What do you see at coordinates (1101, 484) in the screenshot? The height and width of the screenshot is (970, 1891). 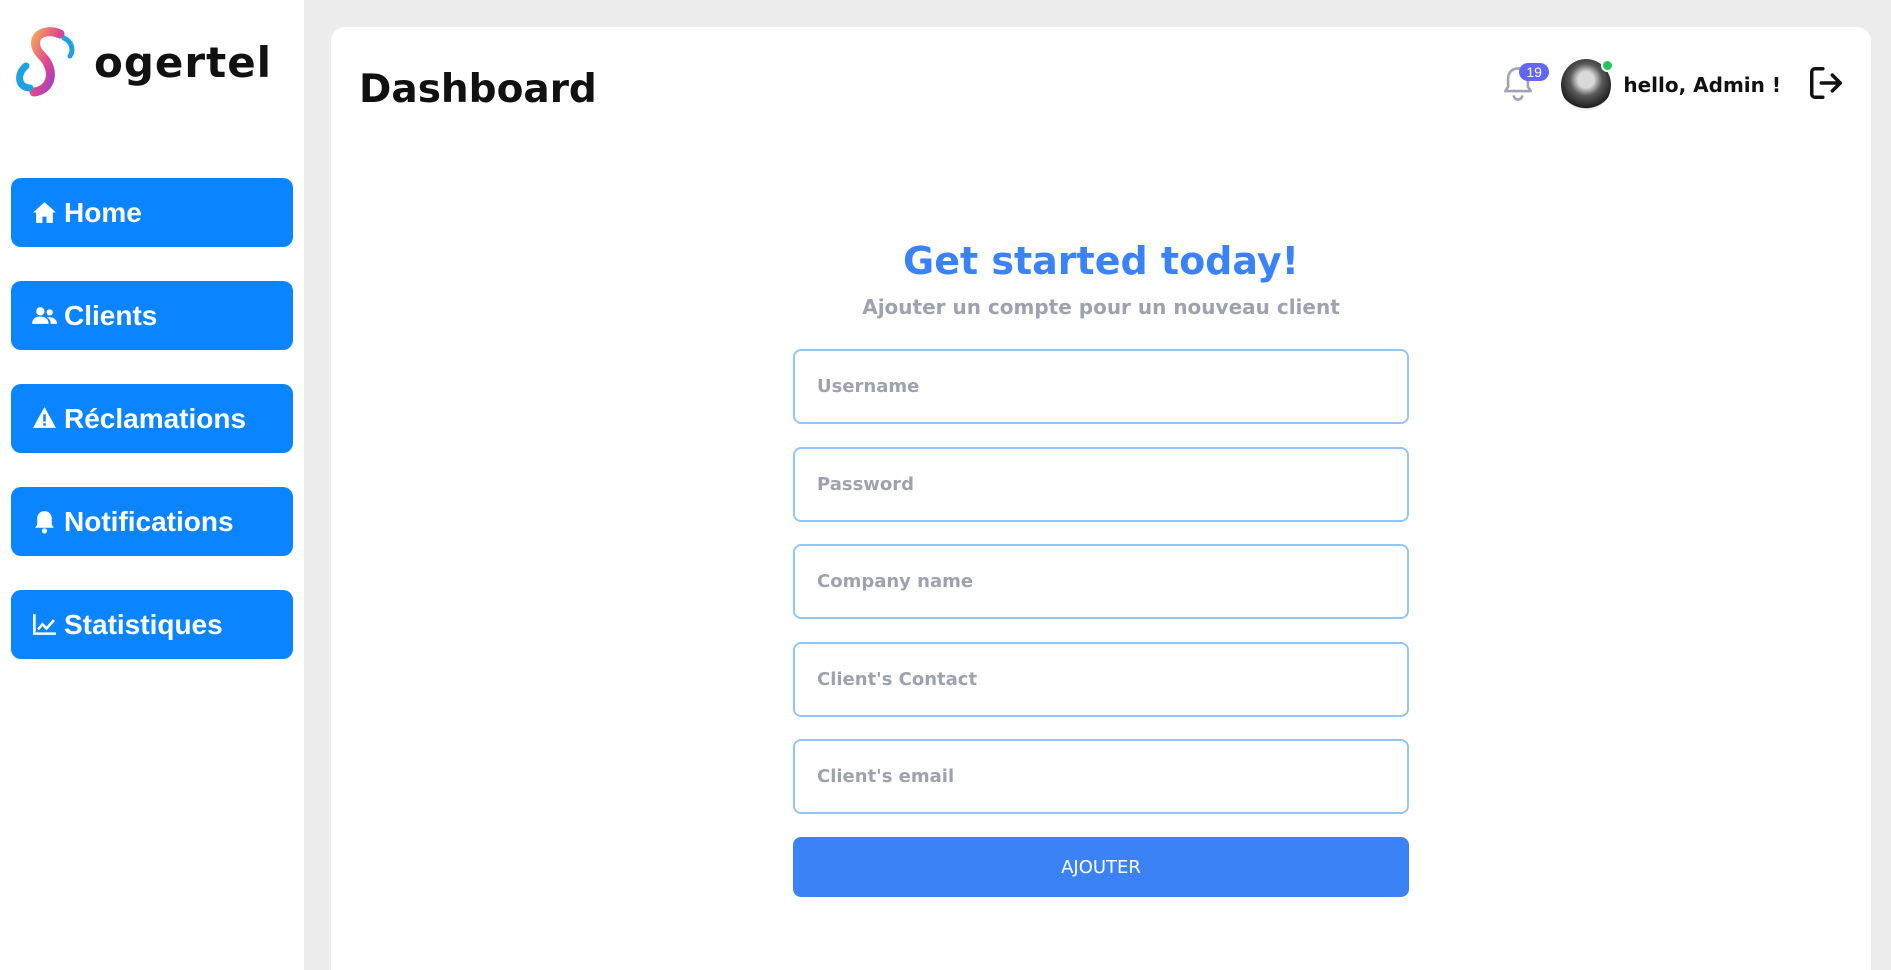 I see `password-input` at bounding box center [1101, 484].